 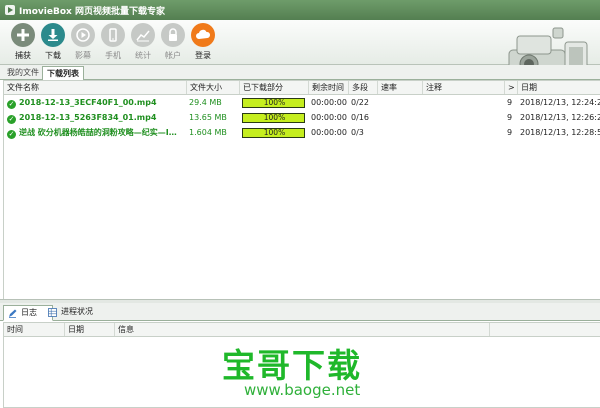 I want to click on col-header-name: 文件名称, so click(x=95, y=87).